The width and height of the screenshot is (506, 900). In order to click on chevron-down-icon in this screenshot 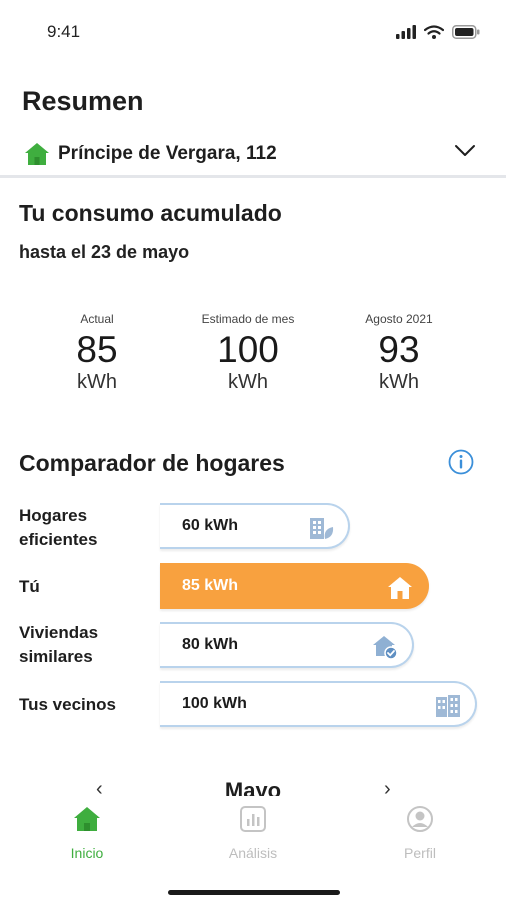, I will do `click(465, 151)`.